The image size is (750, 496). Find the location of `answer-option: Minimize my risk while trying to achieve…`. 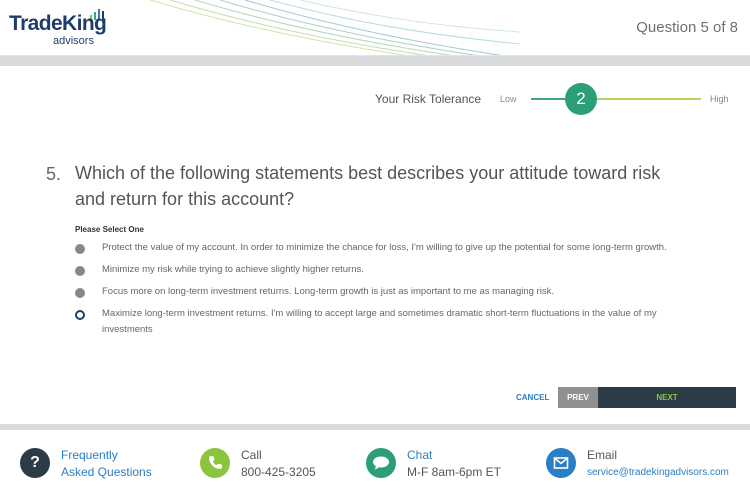

answer-option: Minimize my risk while trying to achieve… is located at coordinates (375, 270).